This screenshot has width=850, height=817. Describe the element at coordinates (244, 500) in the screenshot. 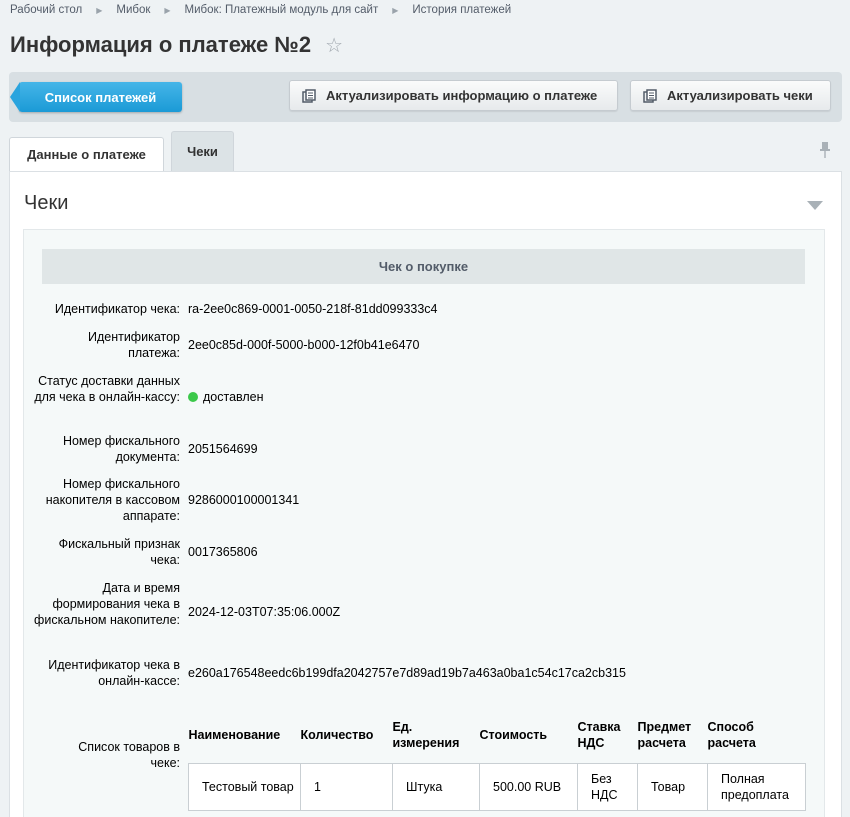

I see `field-value: 9286000100001341` at that location.